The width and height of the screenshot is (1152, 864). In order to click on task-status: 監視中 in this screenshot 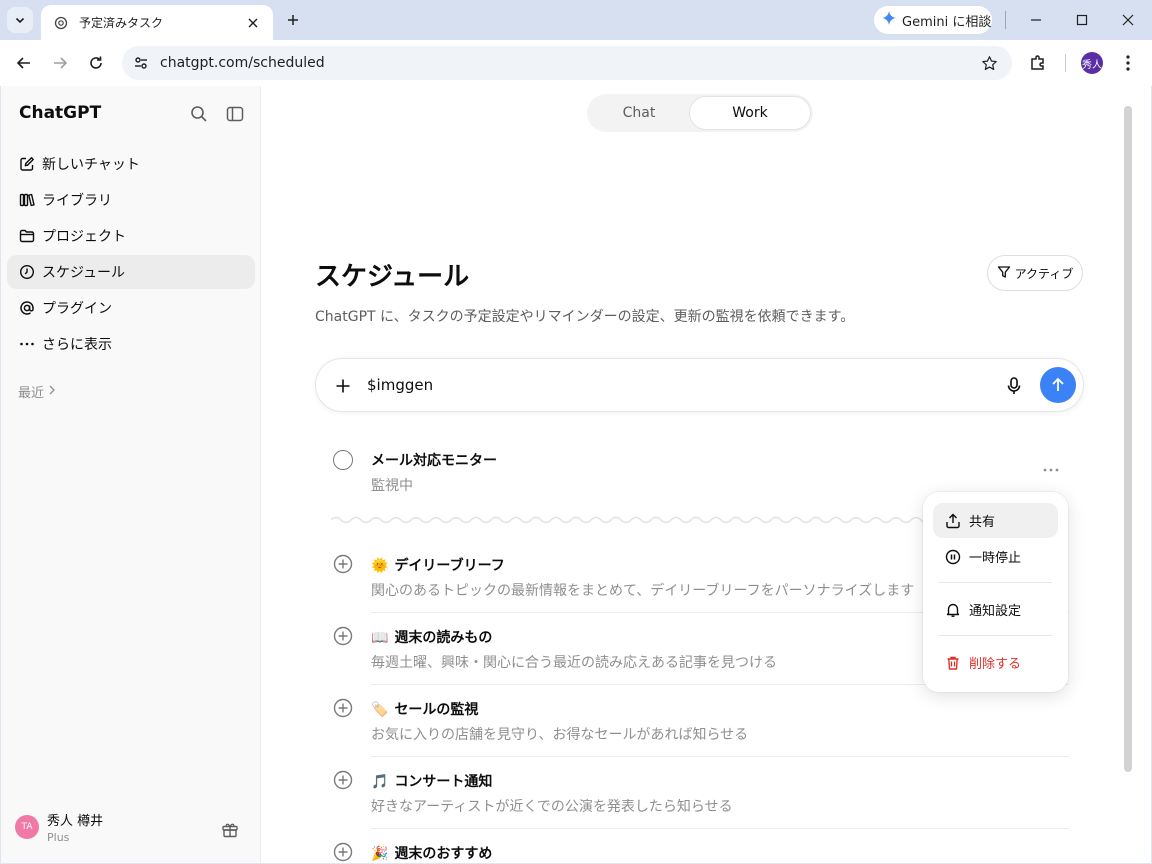, I will do `click(392, 486)`.